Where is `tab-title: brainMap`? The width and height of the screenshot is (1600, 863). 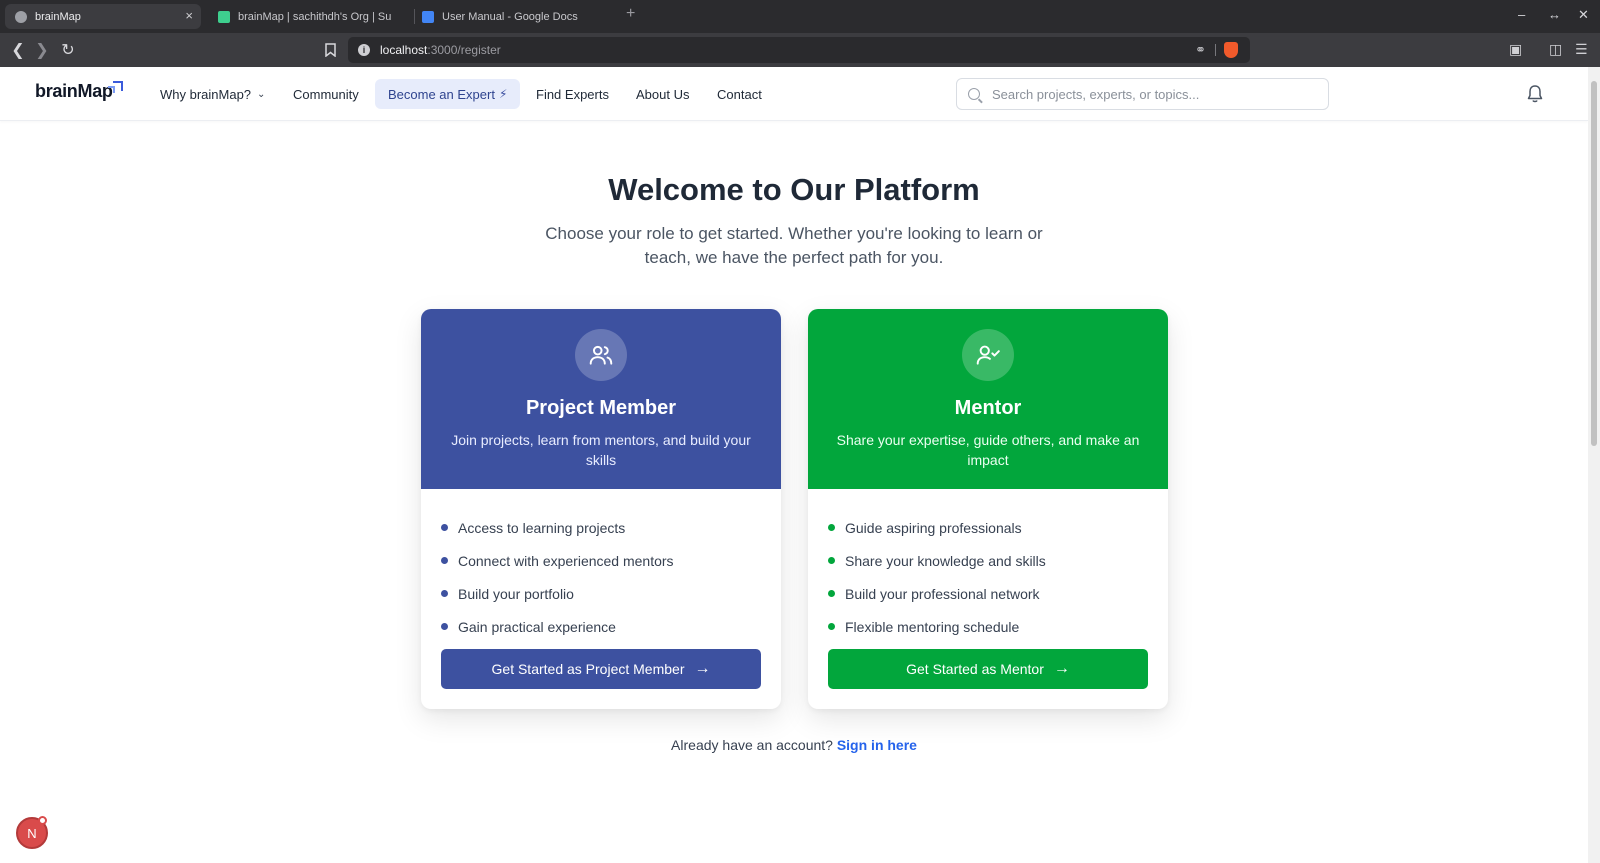
tab-title: brainMap is located at coordinates (58, 16).